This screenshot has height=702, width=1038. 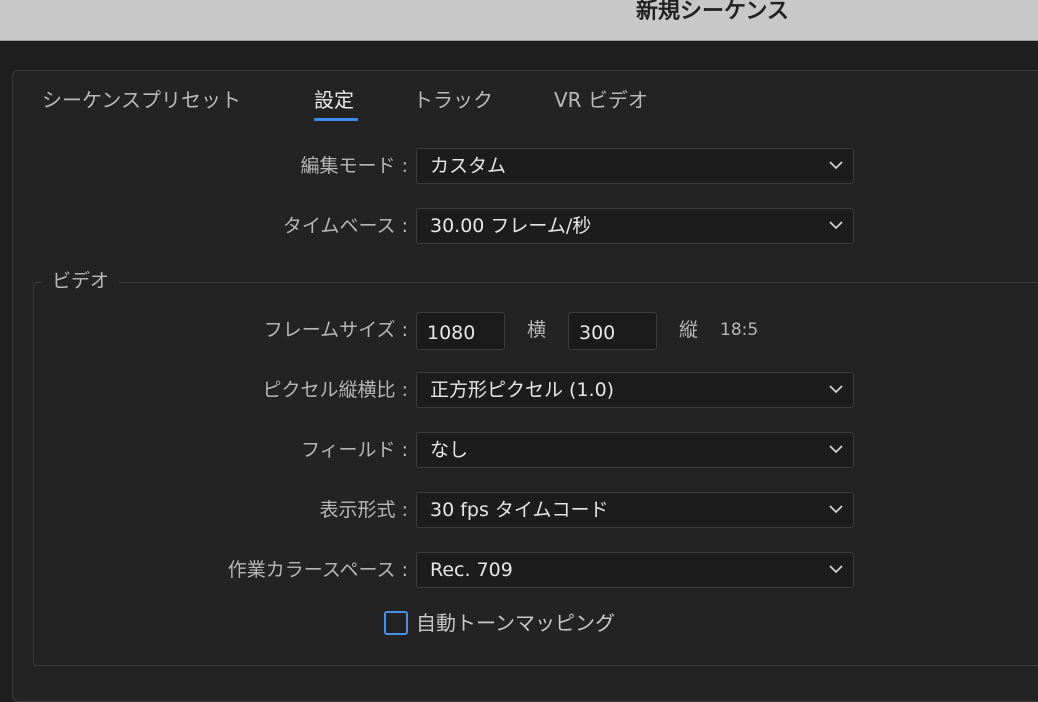 What do you see at coordinates (522, 390) in the screenshot?
I see `pixel-aspect-value: 正方形ピクセル (1.0)` at bounding box center [522, 390].